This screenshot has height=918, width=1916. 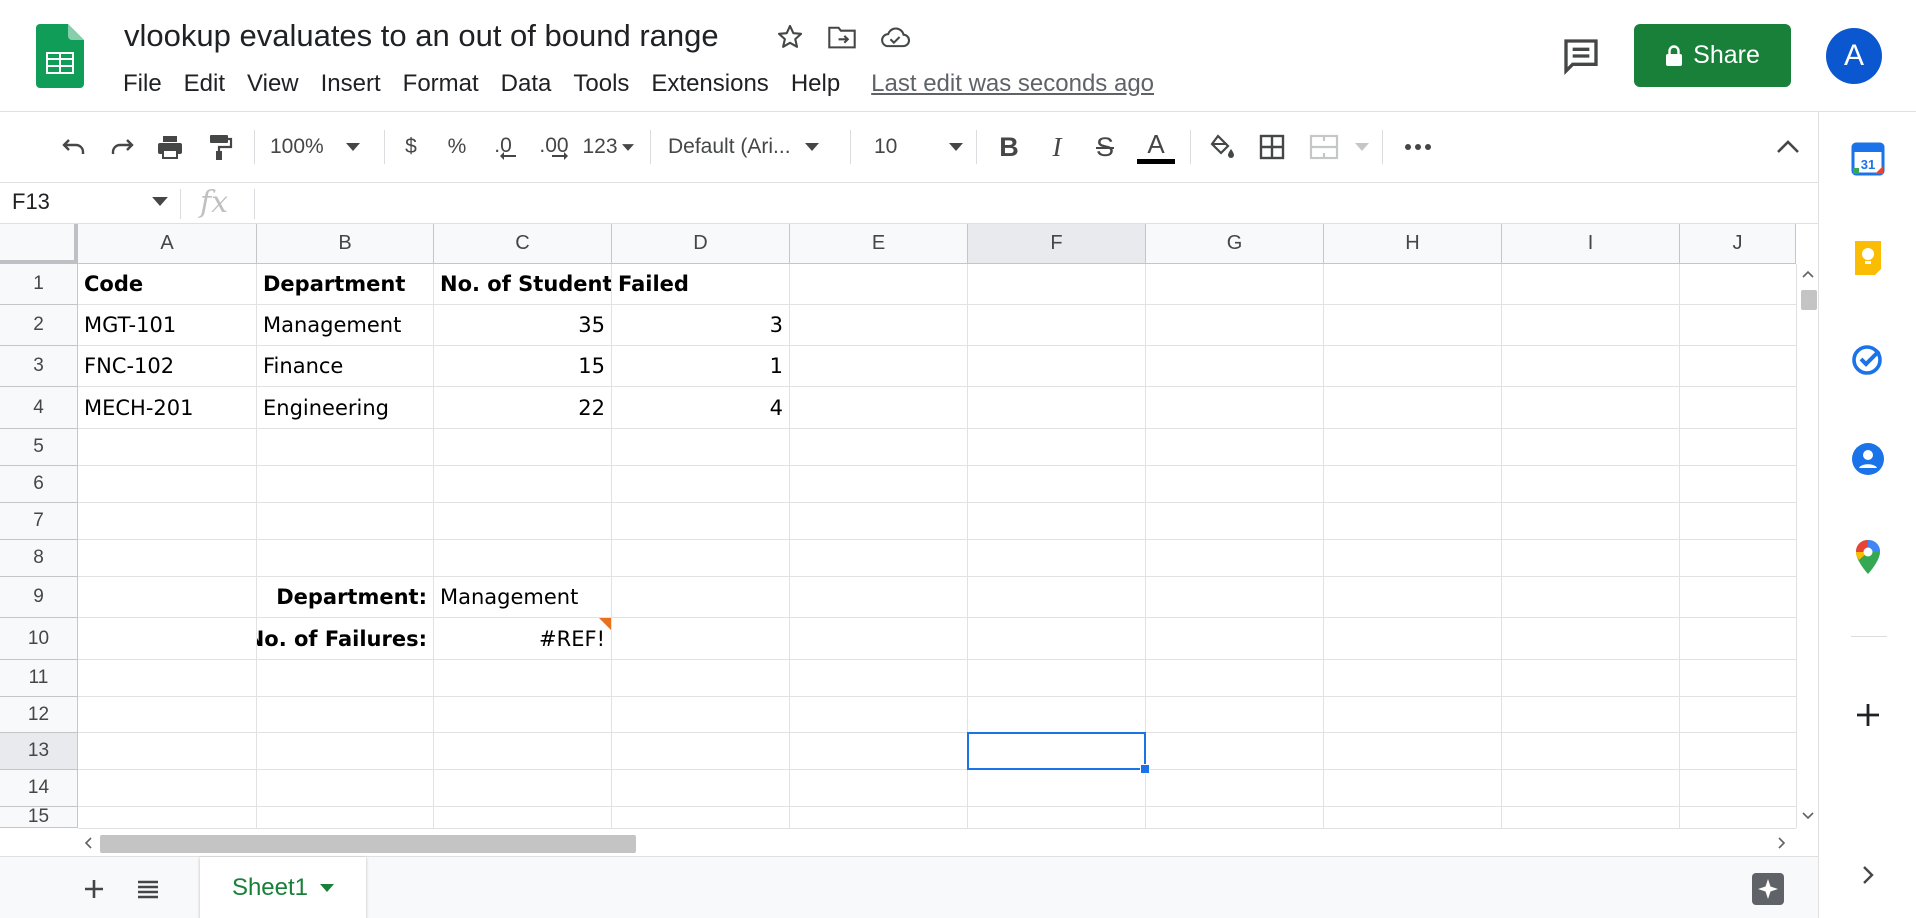 I want to click on row-header-3: 3, so click(x=39, y=366).